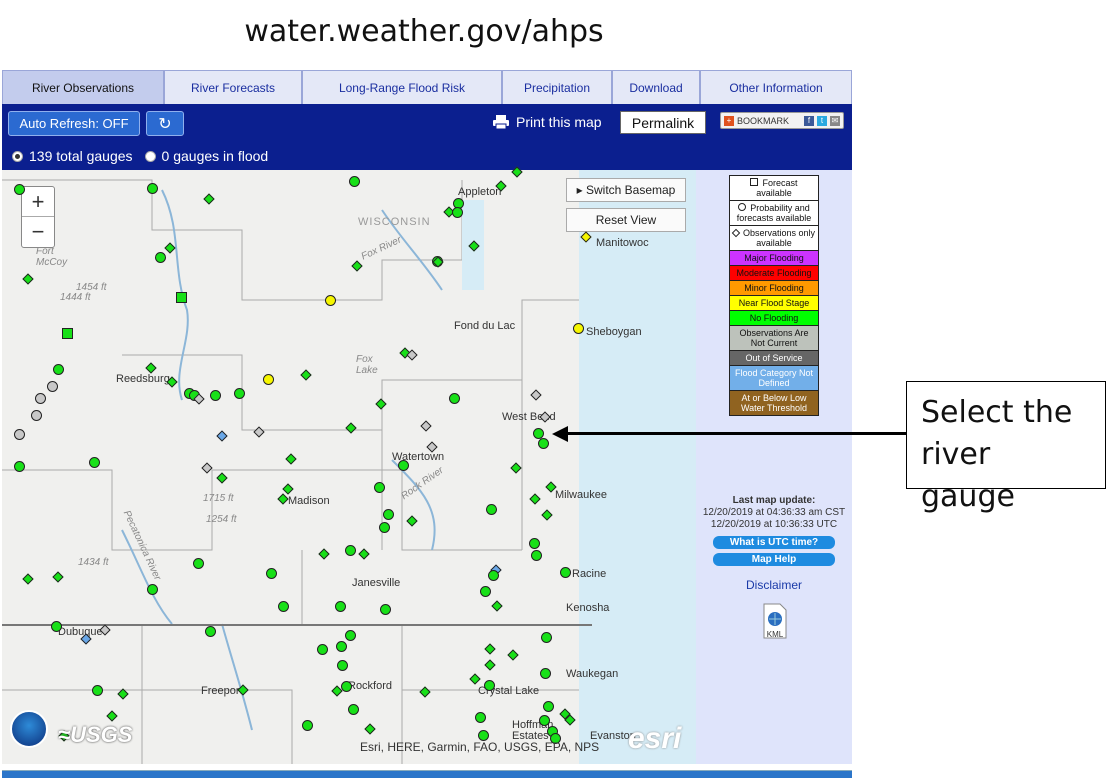  What do you see at coordinates (72, 156) in the screenshot?
I see `total-gauges-radio: 139 total gauges` at bounding box center [72, 156].